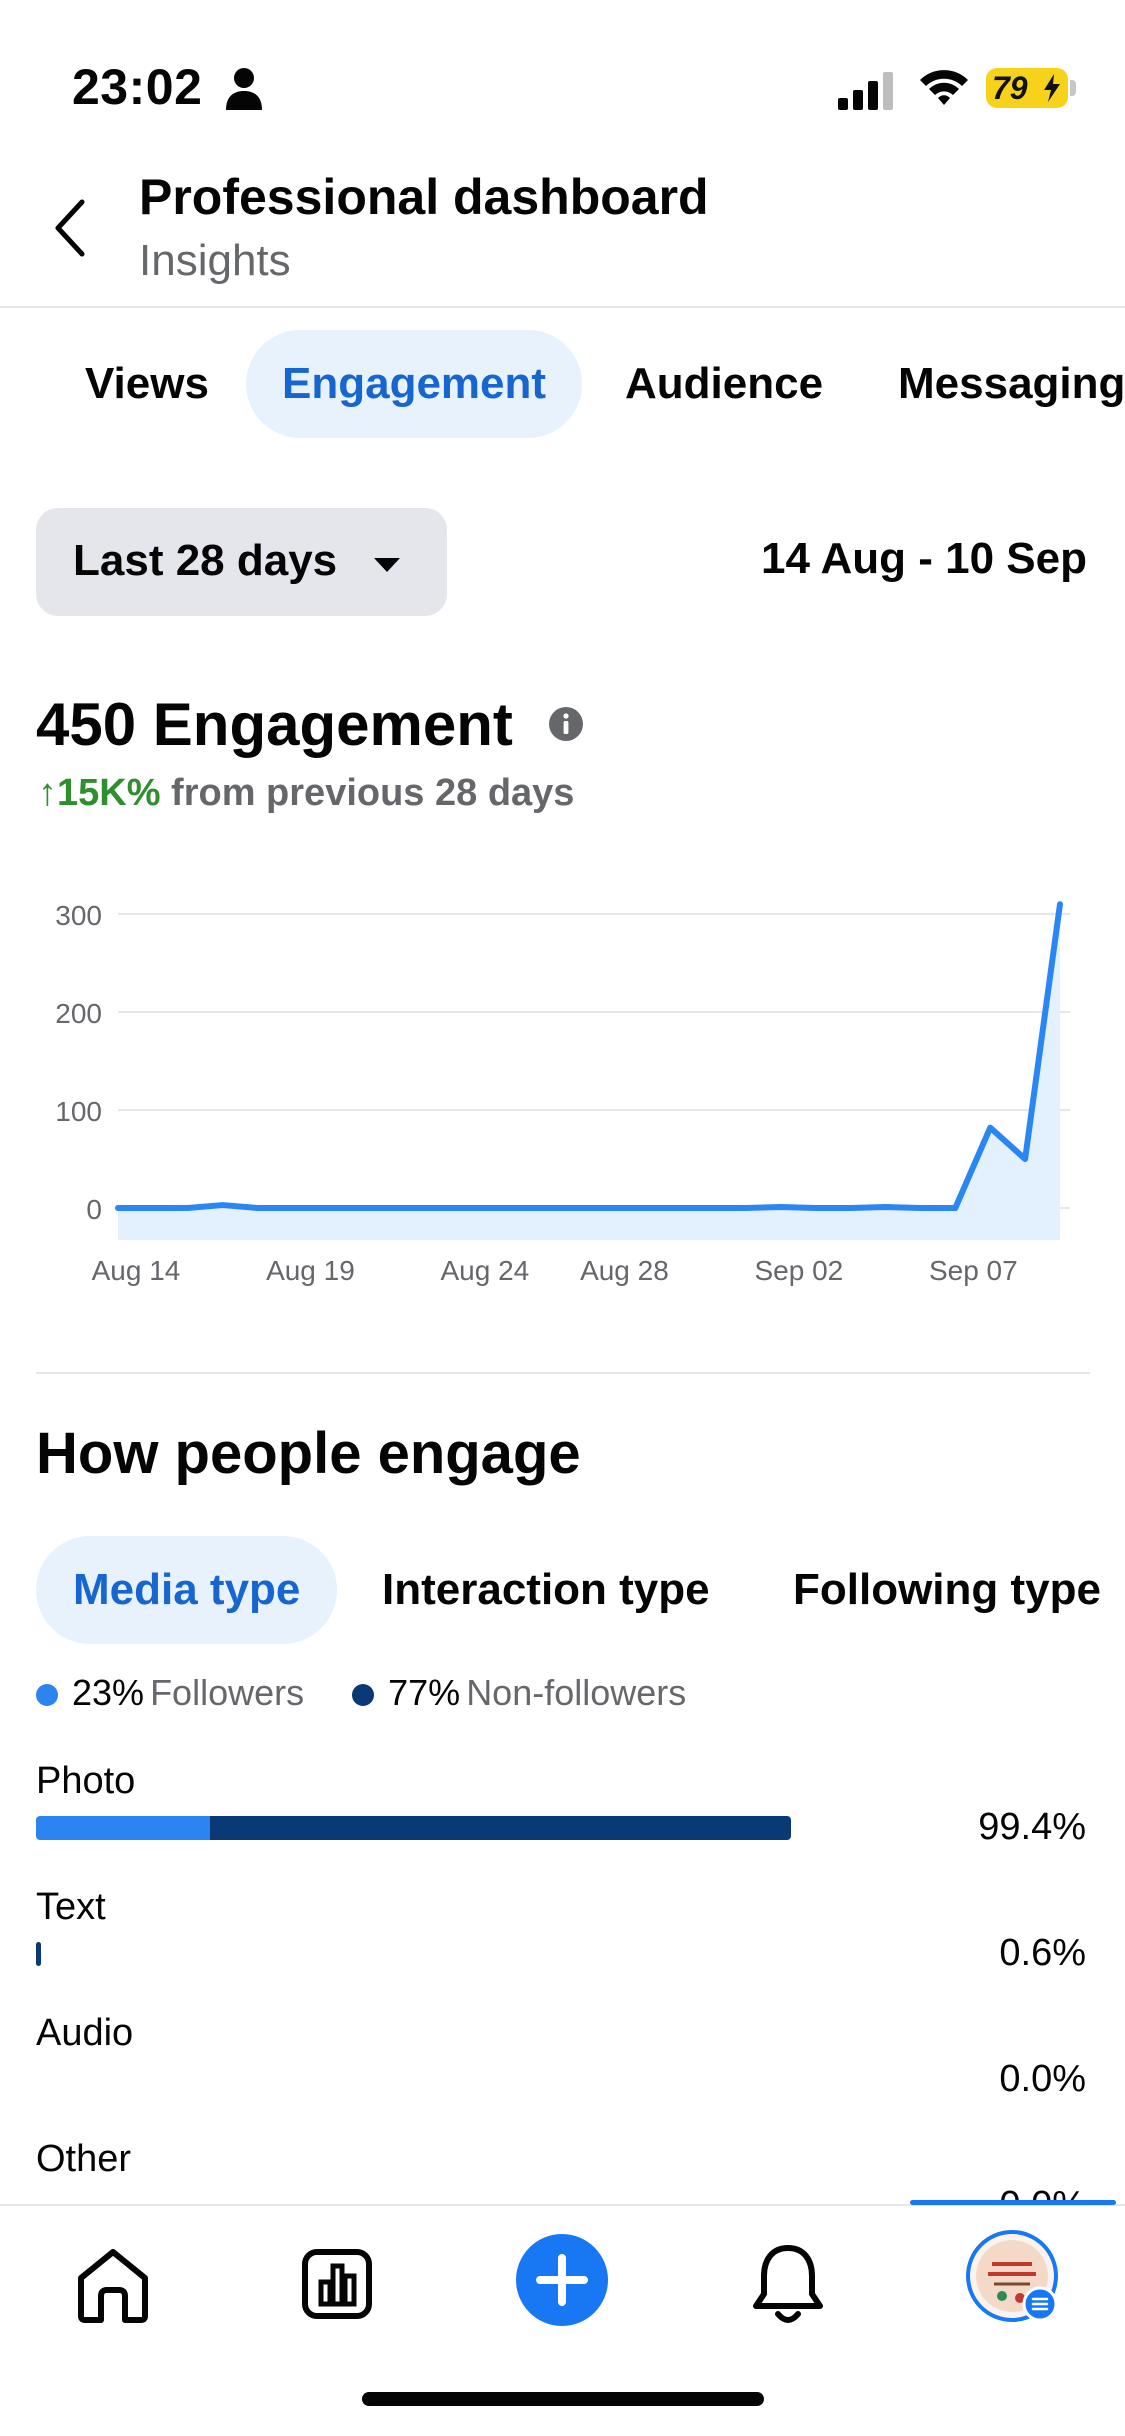  What do you see at coordinates (566, 724) in the screenshot?
I see `info-icon` at bounding box center [566, 724].